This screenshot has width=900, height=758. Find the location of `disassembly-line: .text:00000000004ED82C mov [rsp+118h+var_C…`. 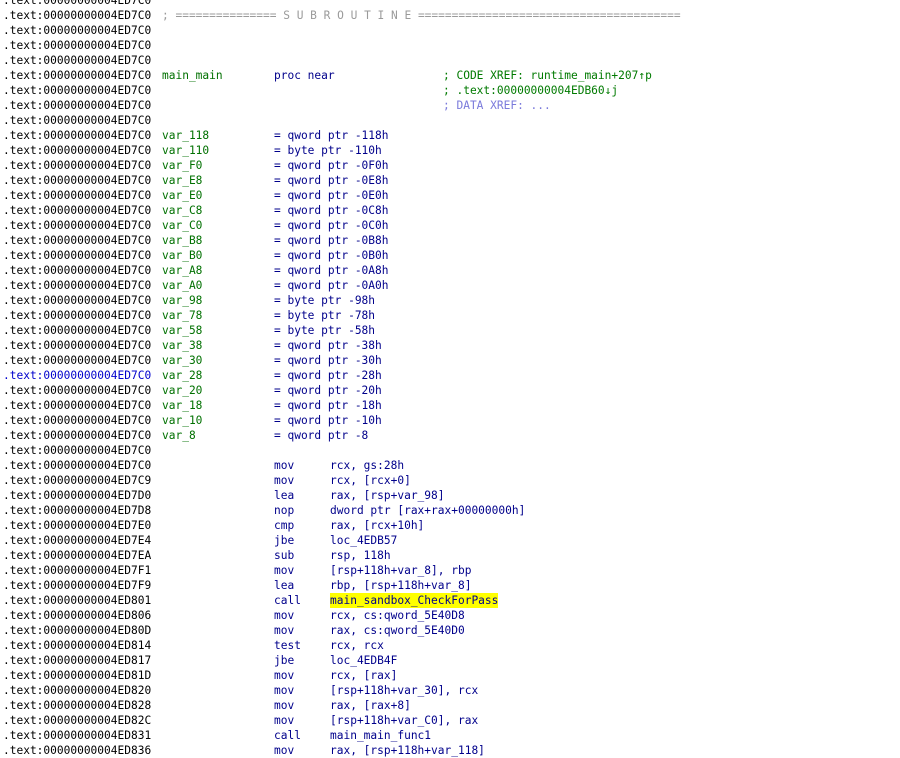

disassembly-line: .text:00000000004ED82C mov [rsp+118h+var_C… is located at coordinates (450, 720).